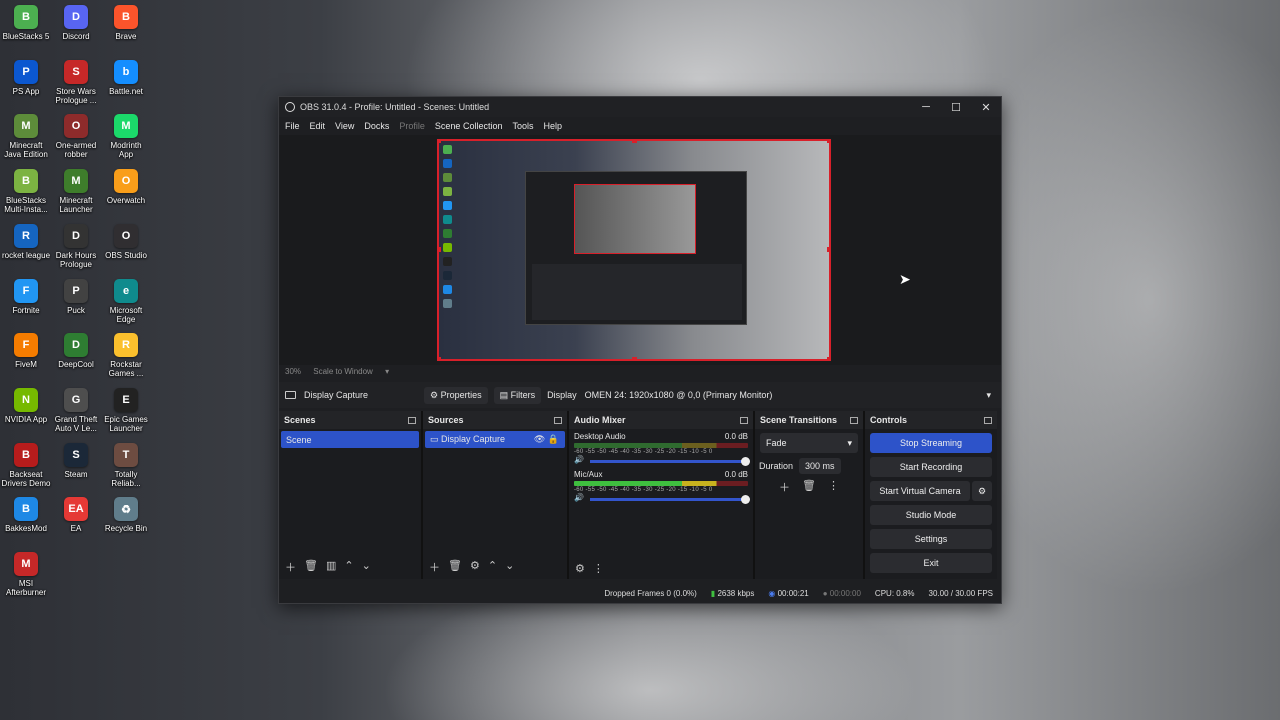 The height and width of the screenshot is (720, 1280). What do you see at coordinates (546, 439) in the screenshot?
I see `eye-icon: 👁 🔒` at bounding box center [546, 439].